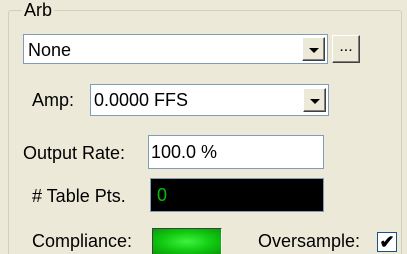 The height and width of the screenshot is (254, 407). What do you see at coordinates (237, 195) in the screenshot?
I see `table-pts-readout: 0` at bounding box center [237, 195].